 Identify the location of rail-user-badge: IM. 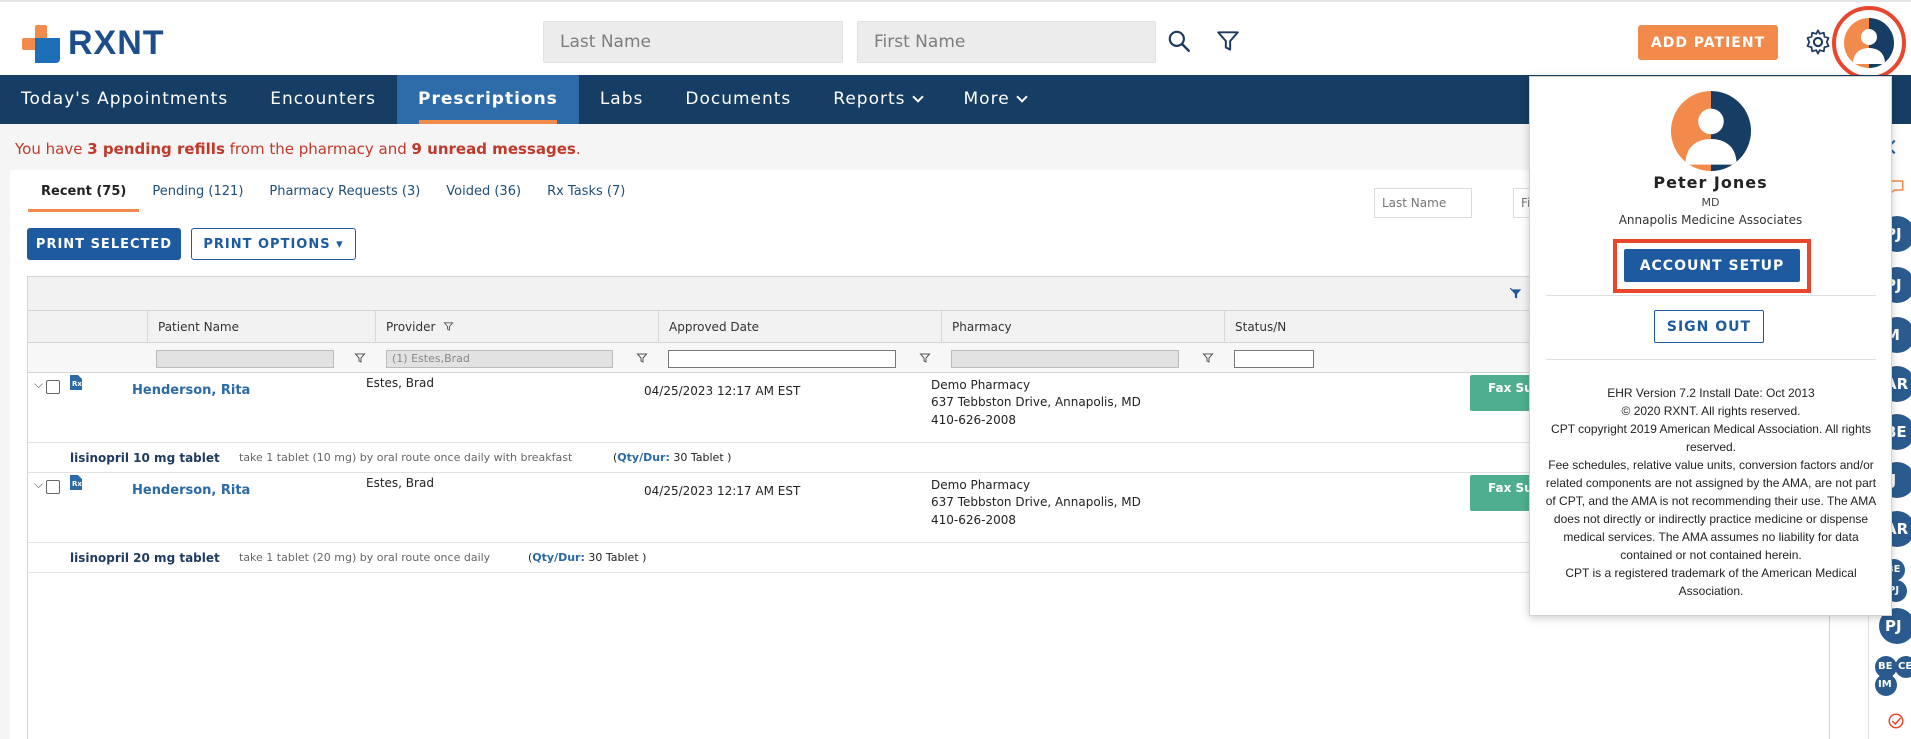
(1886, 685).